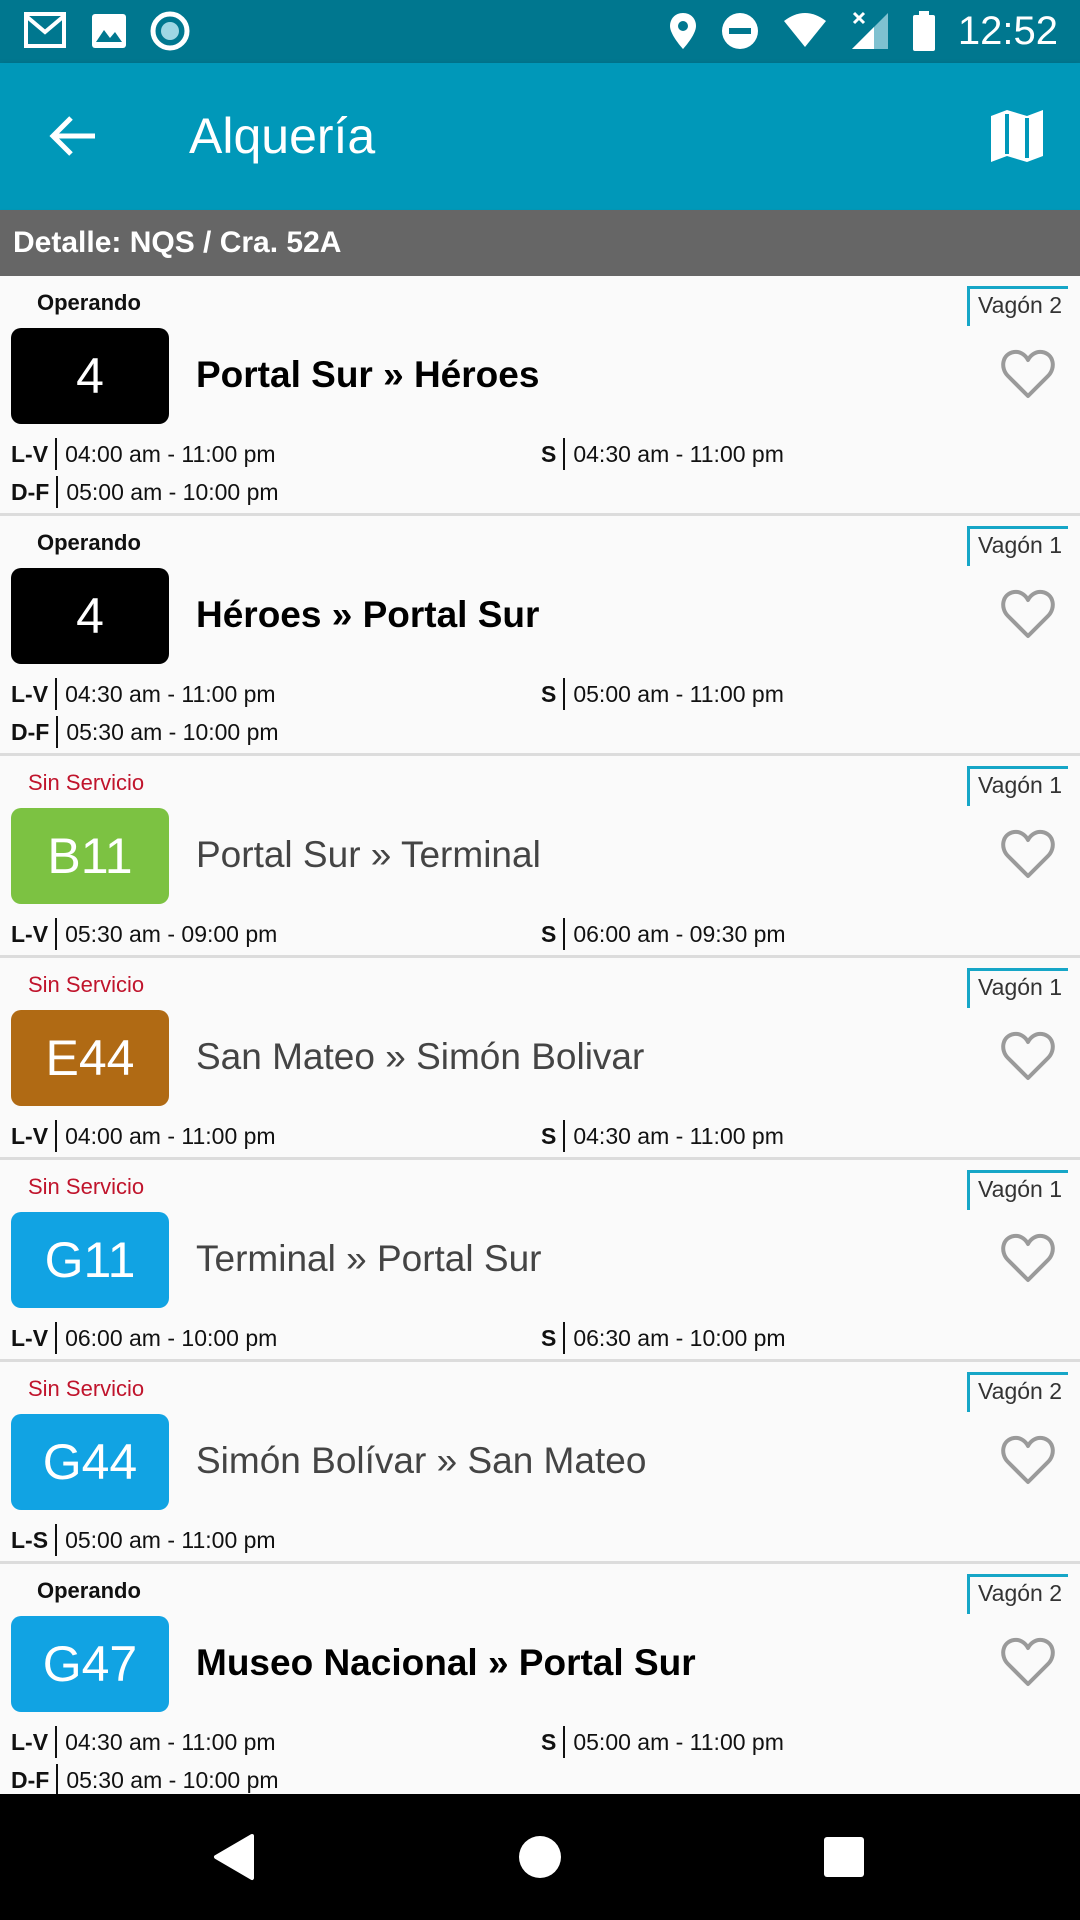 The height and width of the screenshot is (1920, 1080). I want to click on nav-recents-button, so click(844, 1857).